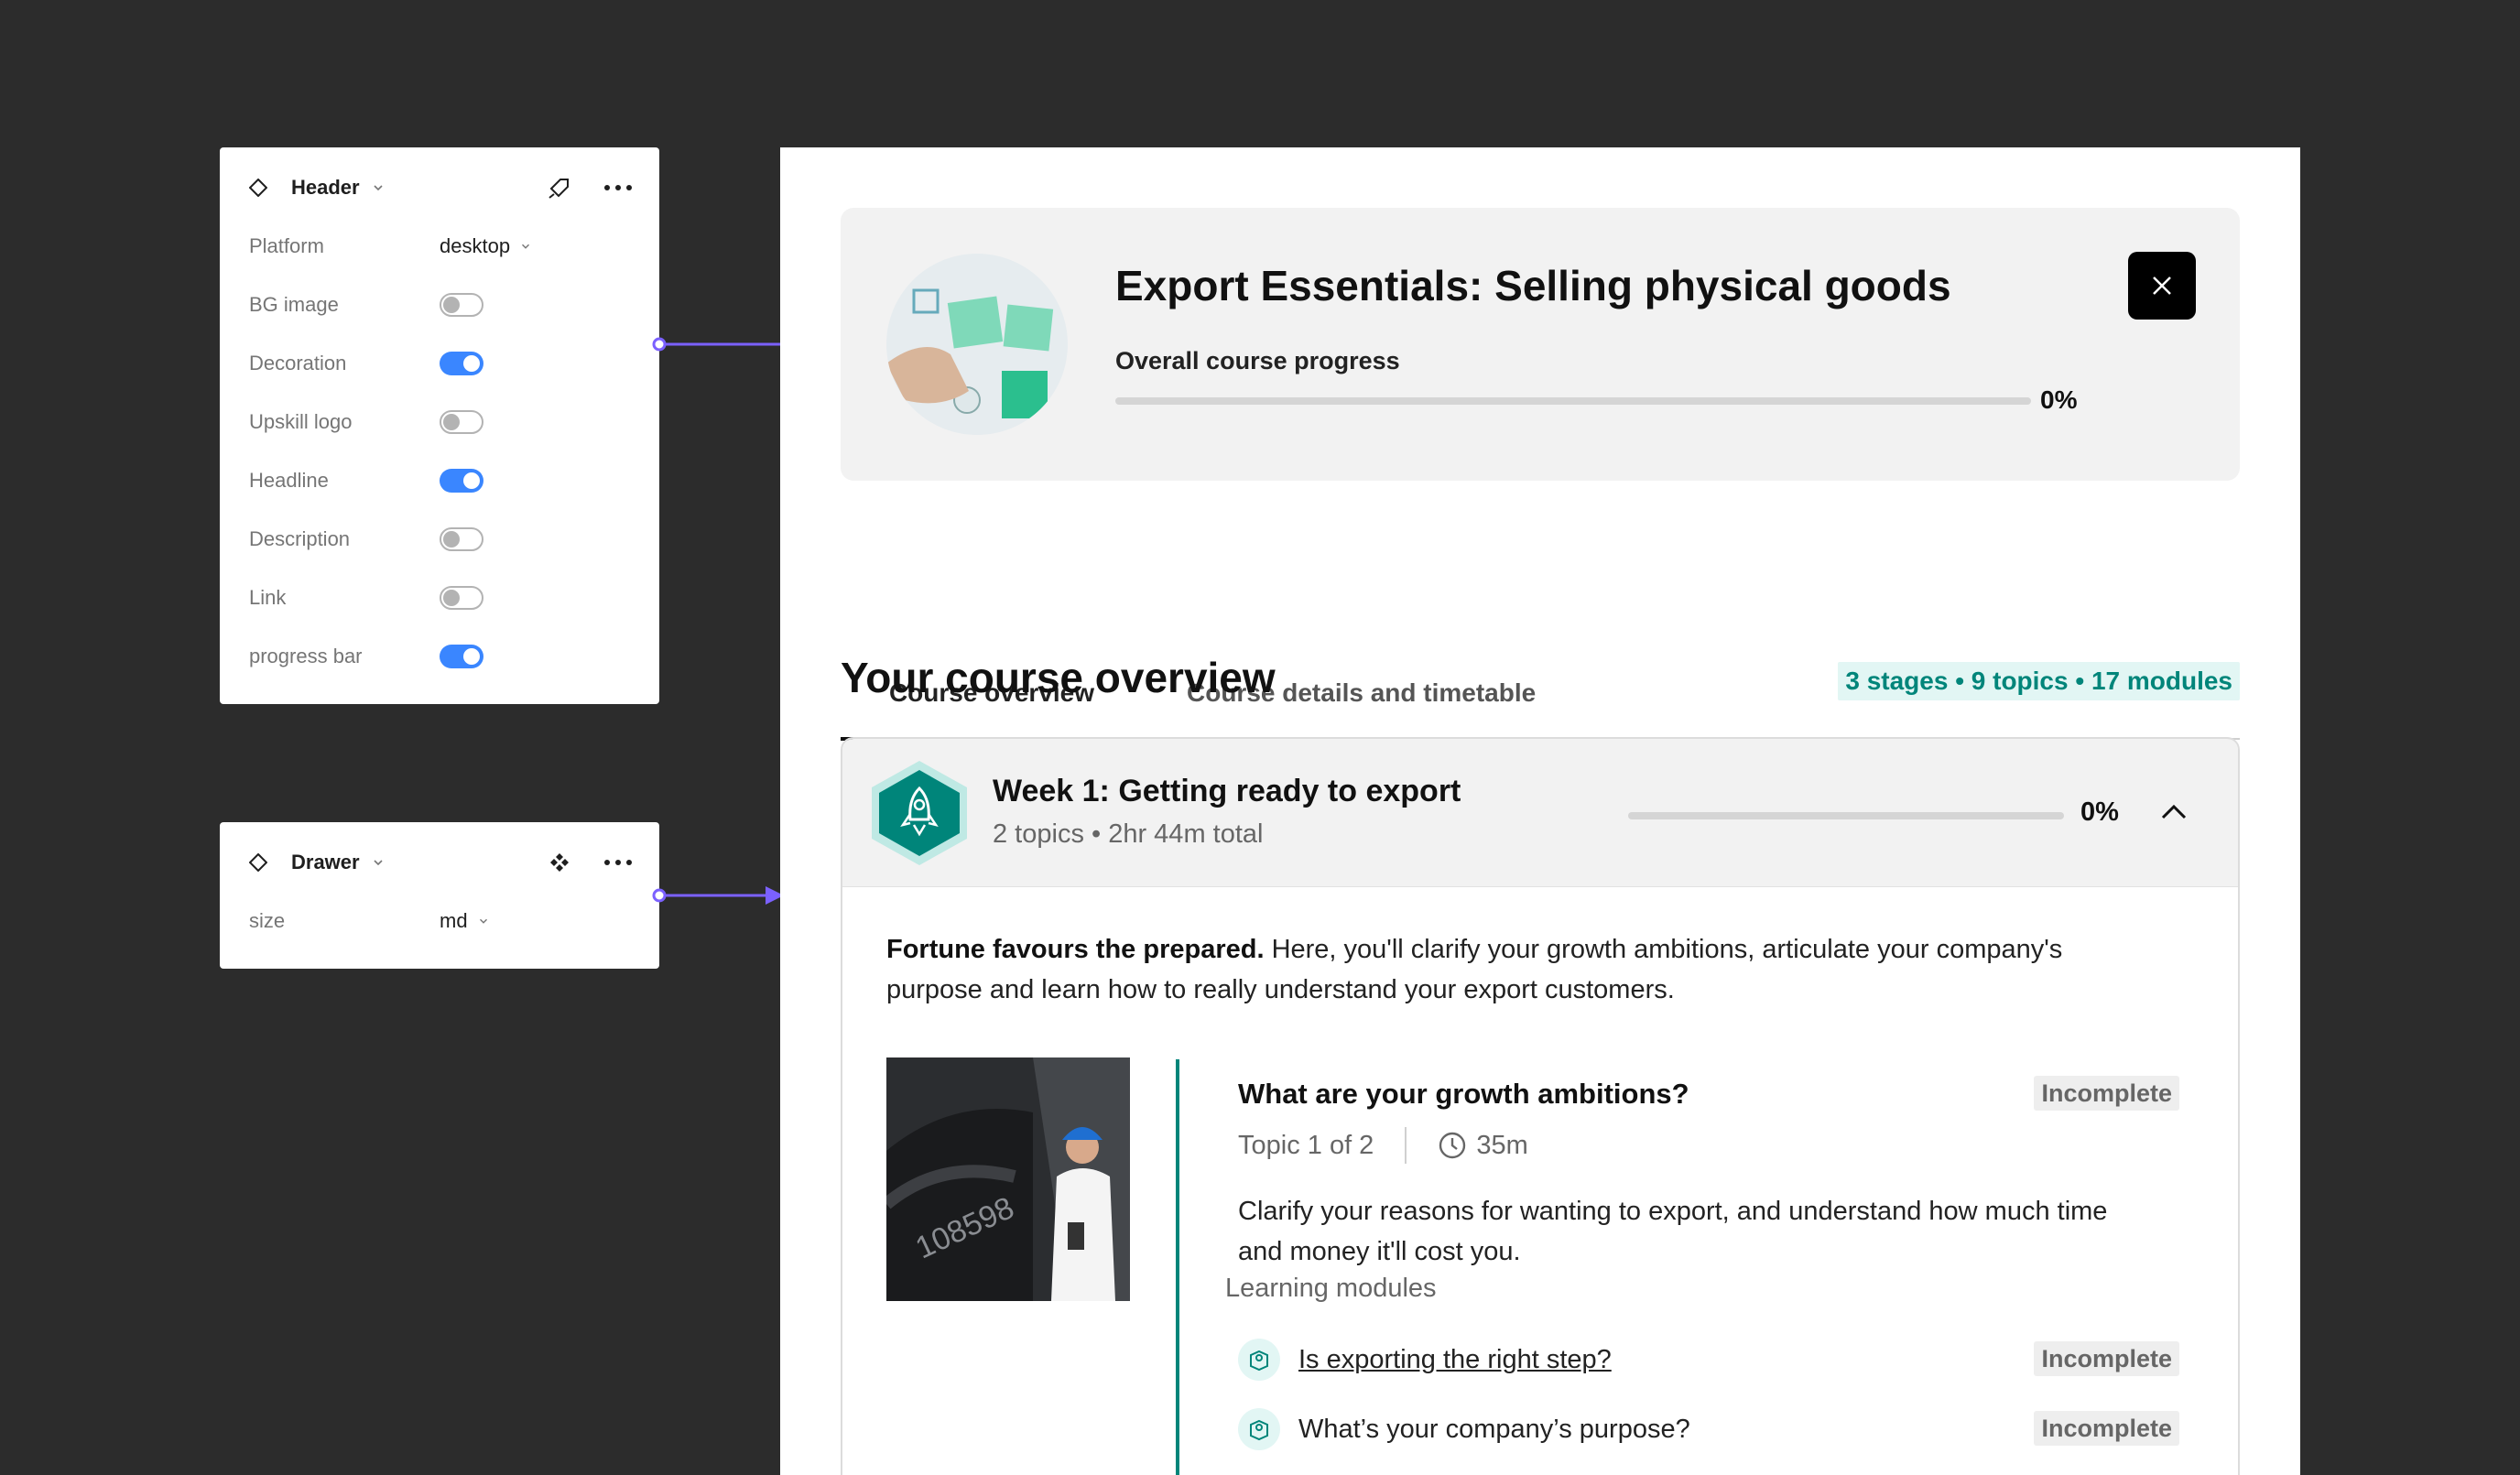 This screenshot has height=1475, width=2520. I want to click on link-toggle, so click(461, 598).